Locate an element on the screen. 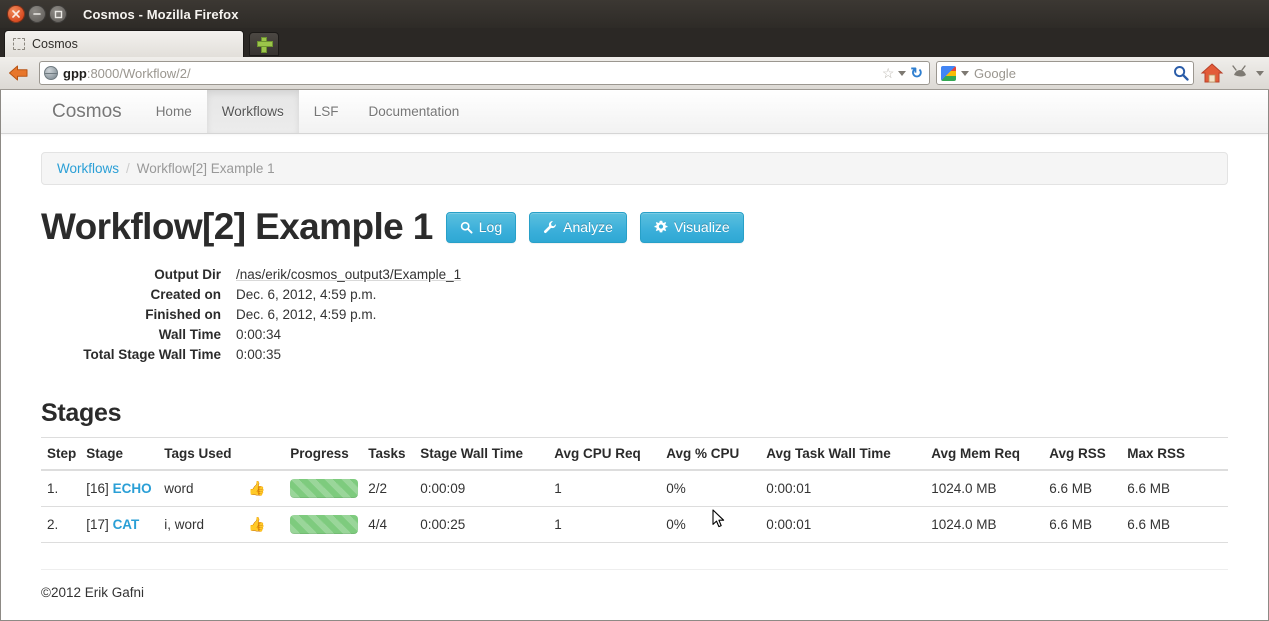 Image resolution: width=1269 pixels, height=621 pixels. close-glyph is located at coordinates (16, 14).